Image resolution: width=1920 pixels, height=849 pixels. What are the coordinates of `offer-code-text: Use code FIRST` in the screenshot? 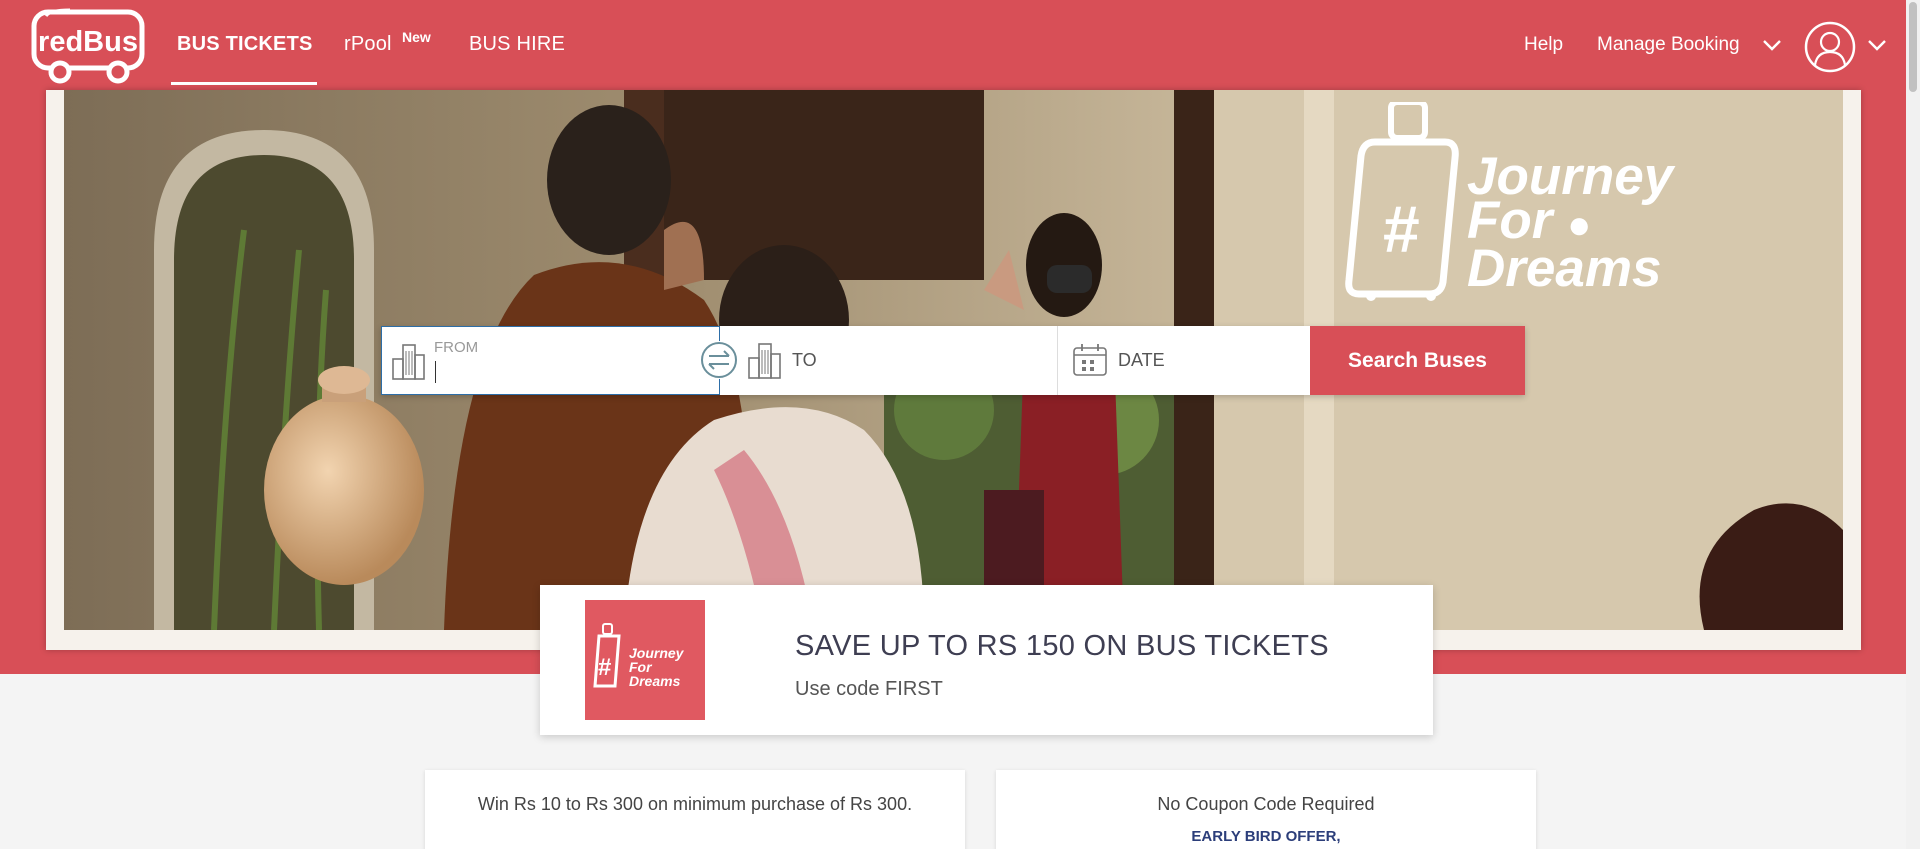 It's located at (869, 689).